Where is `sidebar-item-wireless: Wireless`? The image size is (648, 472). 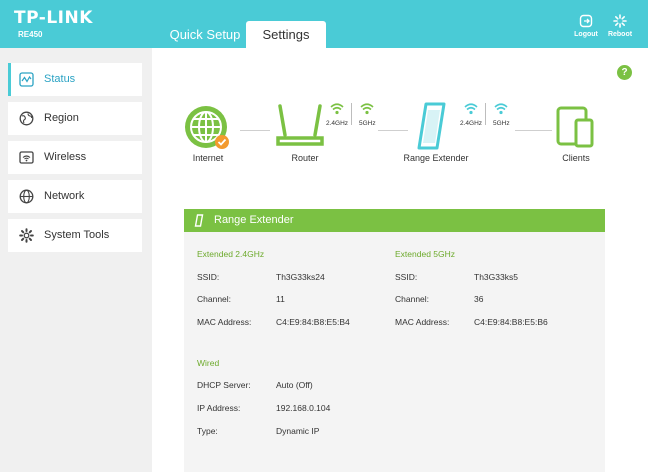
sidebar-item-wireless: Wireless is located at coordinates (75, 157).